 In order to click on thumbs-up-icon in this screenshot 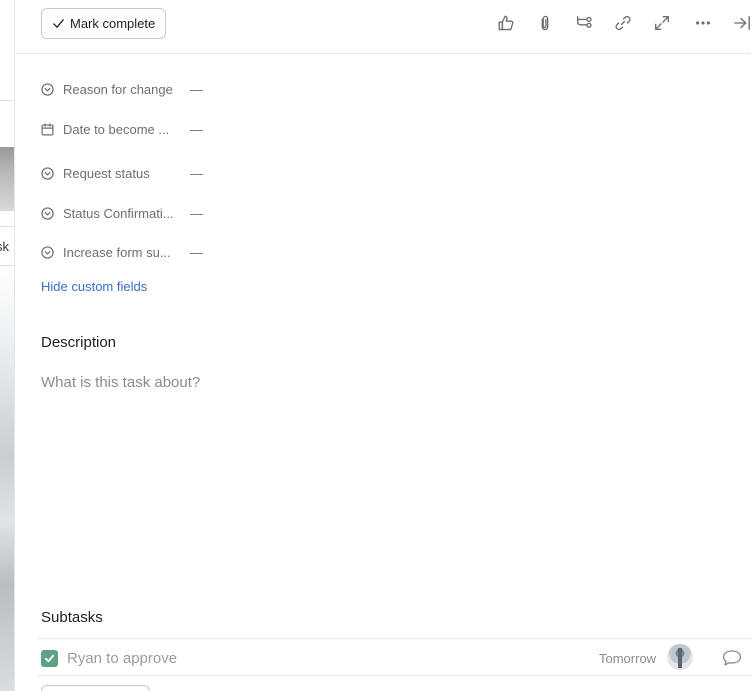, I will do `click(506, 23)`.